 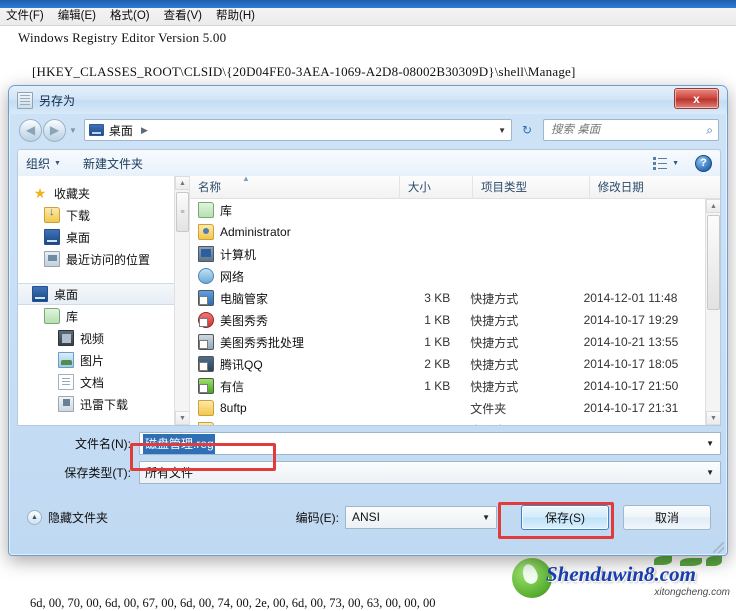 What do you see at coordinates (368, 4) in the screenshot?
I see `notepad-titlebar` at bounding box center [368, 4].